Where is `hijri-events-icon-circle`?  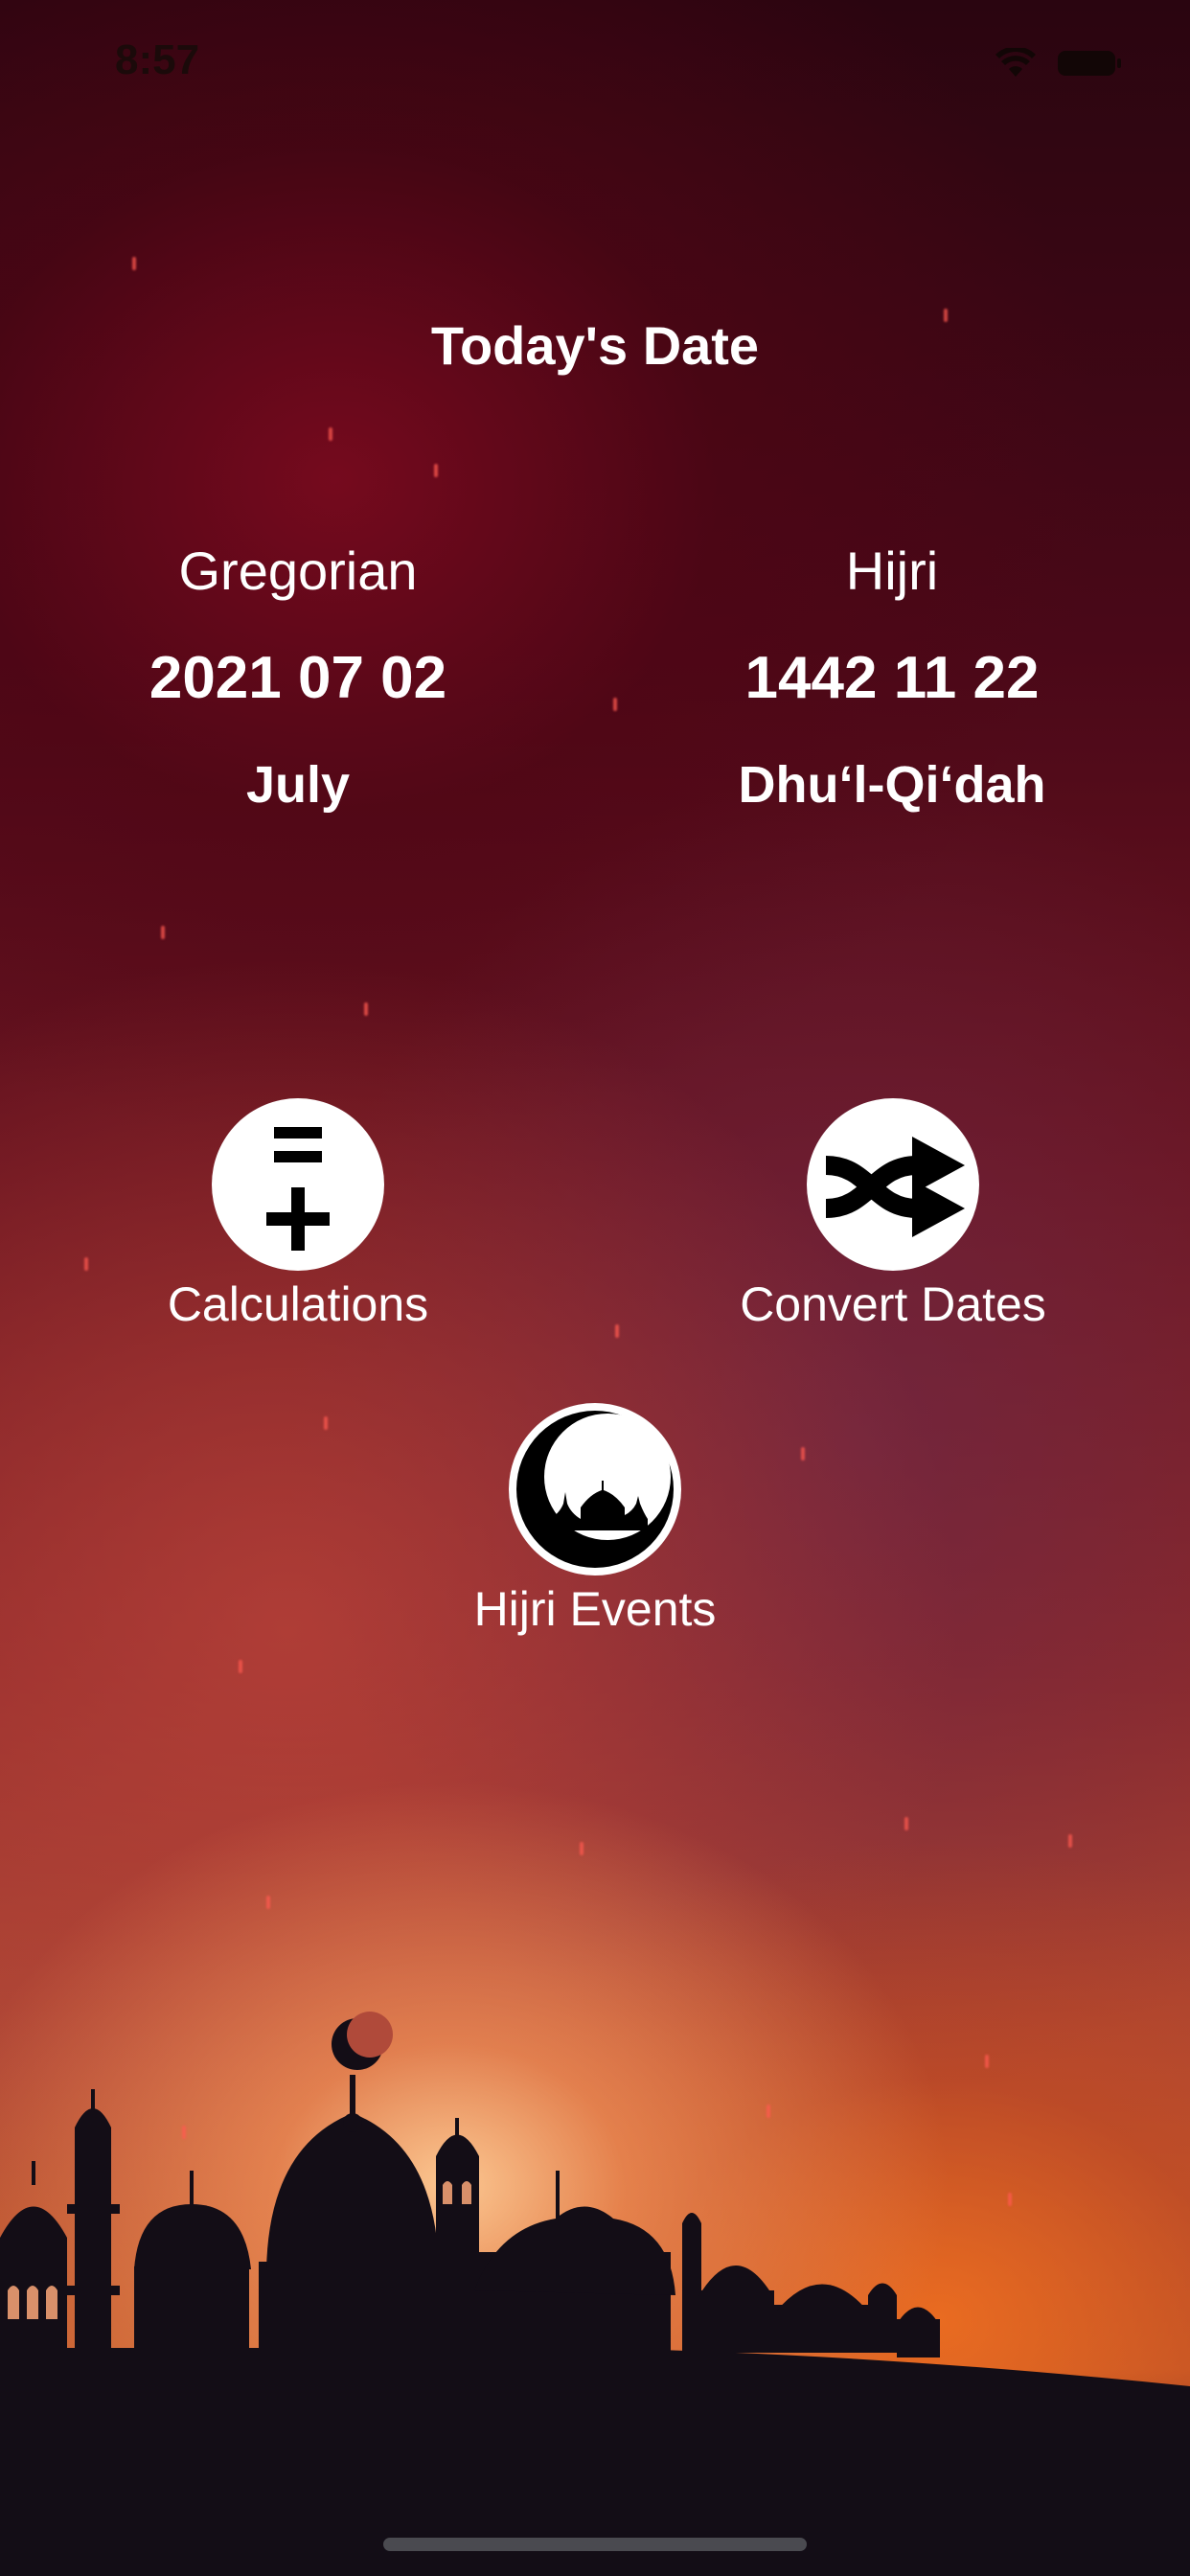
hijri-events-icon-circle is located at coordinates (595, 1489).